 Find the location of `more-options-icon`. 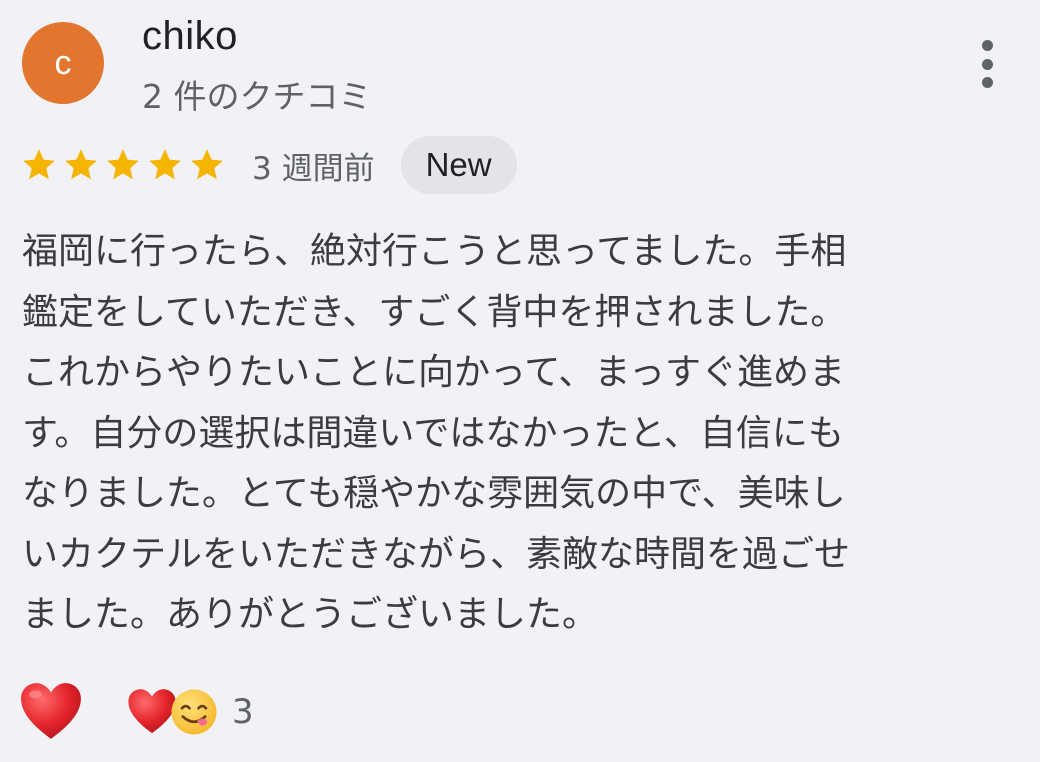

more-options-icon is located at coordinates (987, 64).